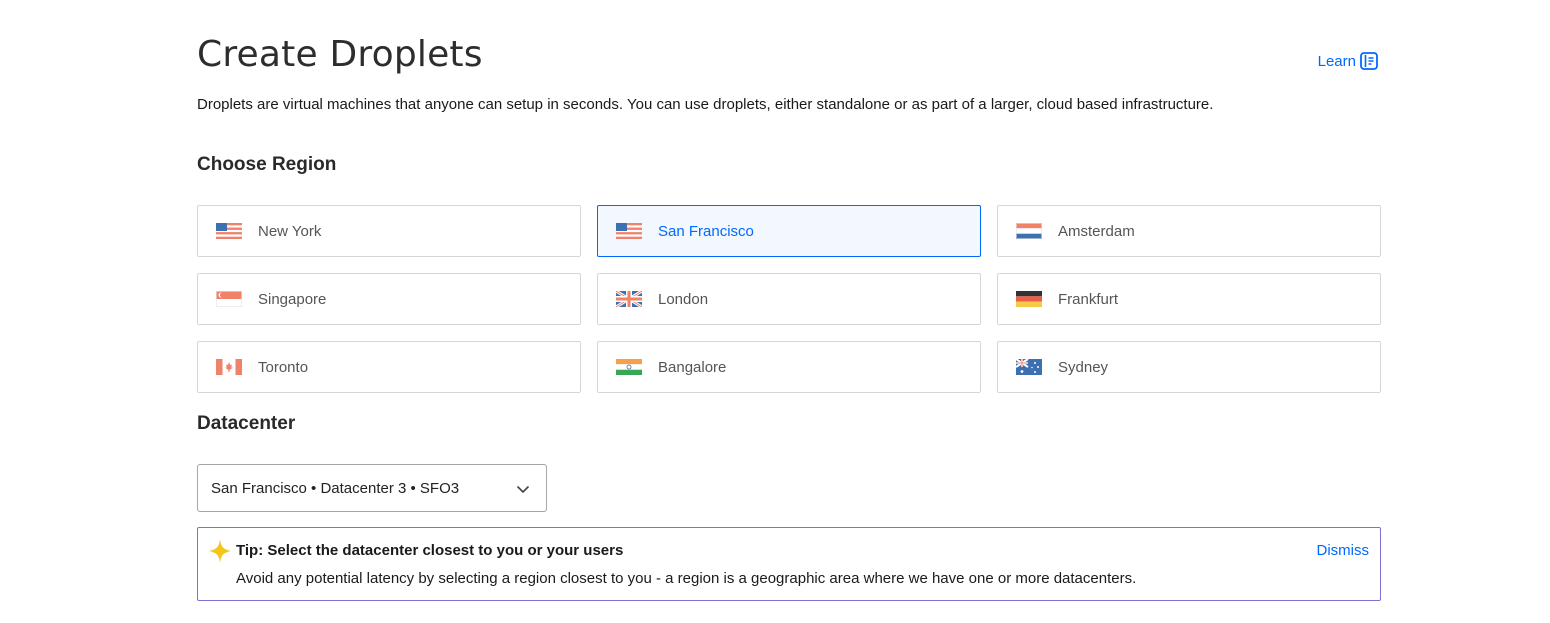 The height and width of the screenshot is (623, 1550). I want to click on region-label: Sydney, so click(1083, 367).